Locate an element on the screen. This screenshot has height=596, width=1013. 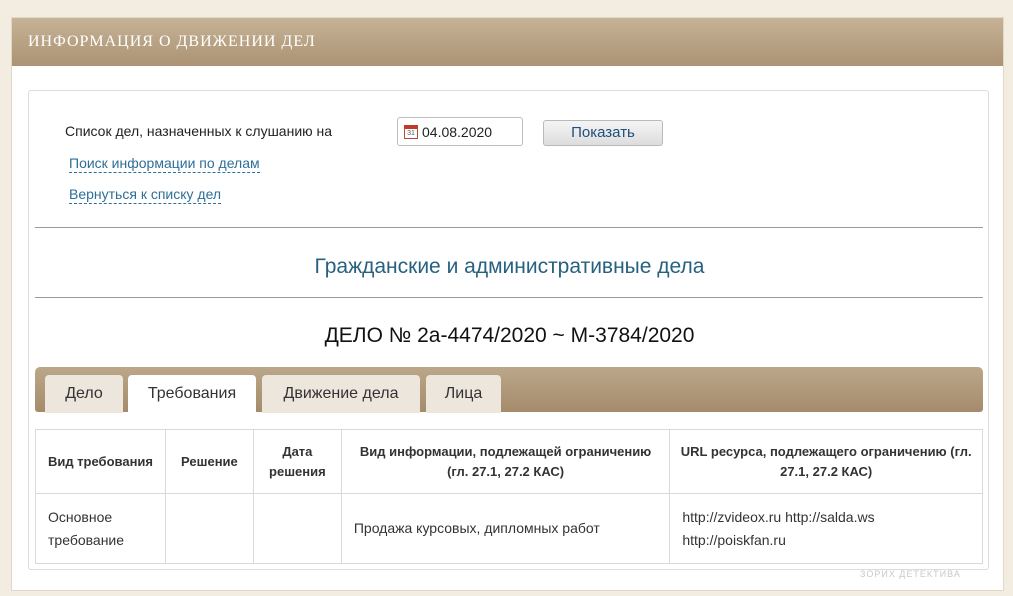
tab-case-movement: Движение дела is located at coordinates (341, 394).